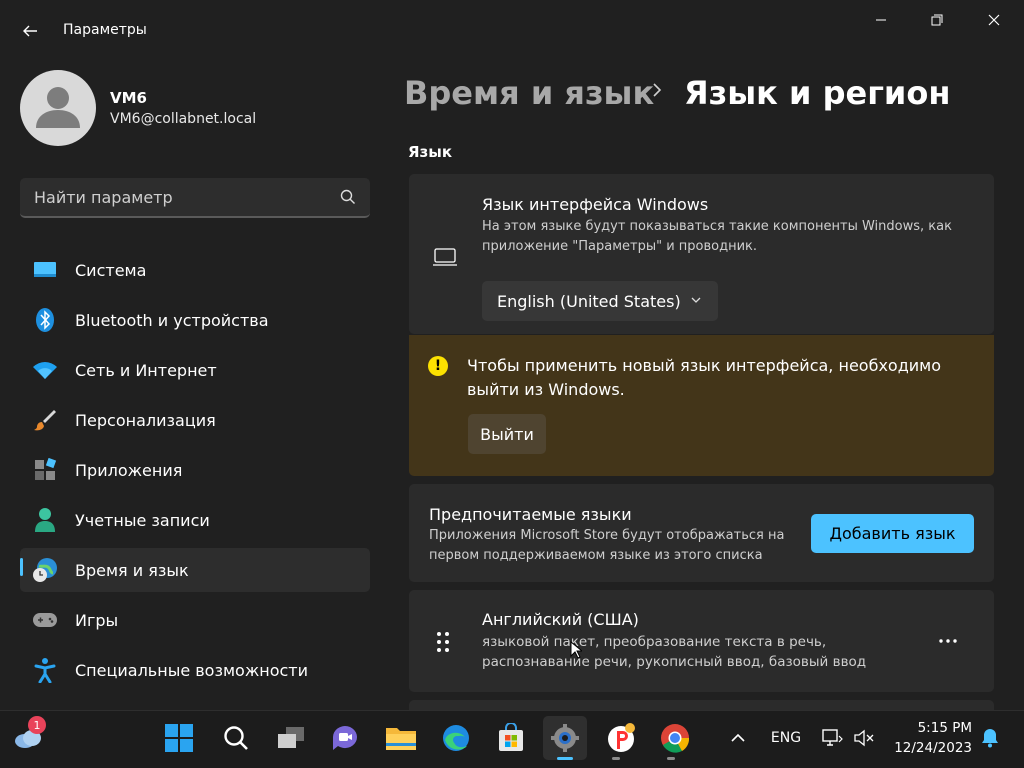  Describe the element at coordinates (438, 366) in the screenshot. I see `warning-icon: !` at that location.